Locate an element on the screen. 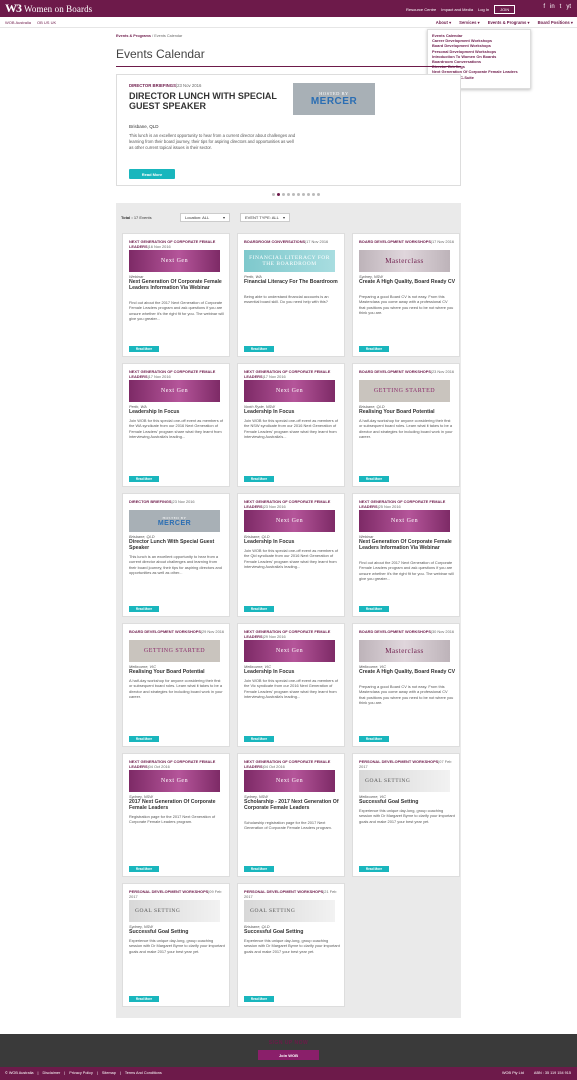  impact-media-link: Impact and Media is located at coordinates (457, 9).